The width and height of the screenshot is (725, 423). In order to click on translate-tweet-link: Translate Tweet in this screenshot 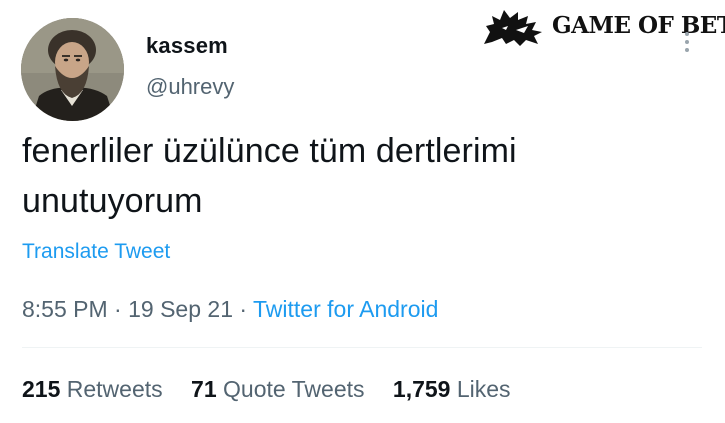, I will do `click(96, 252)`.